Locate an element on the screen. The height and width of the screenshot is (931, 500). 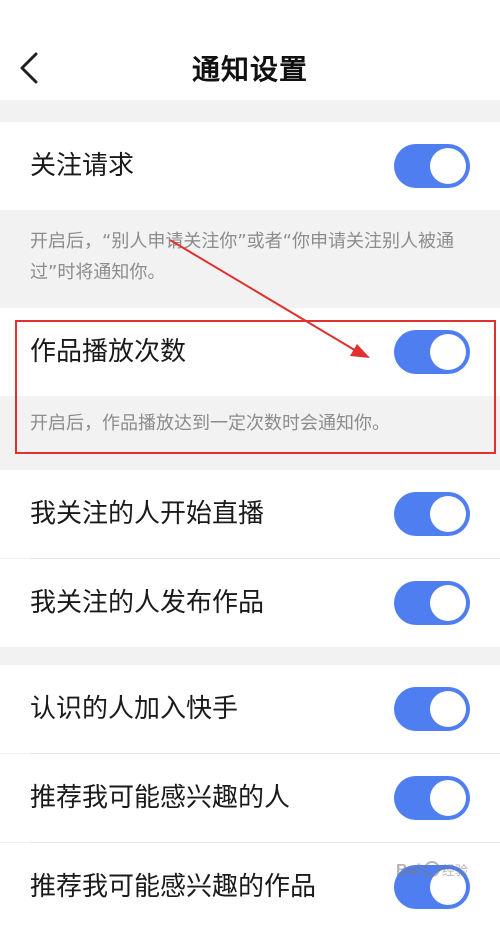
setting-label: 认识的人加入快手 is located at coordinates (134, 709).